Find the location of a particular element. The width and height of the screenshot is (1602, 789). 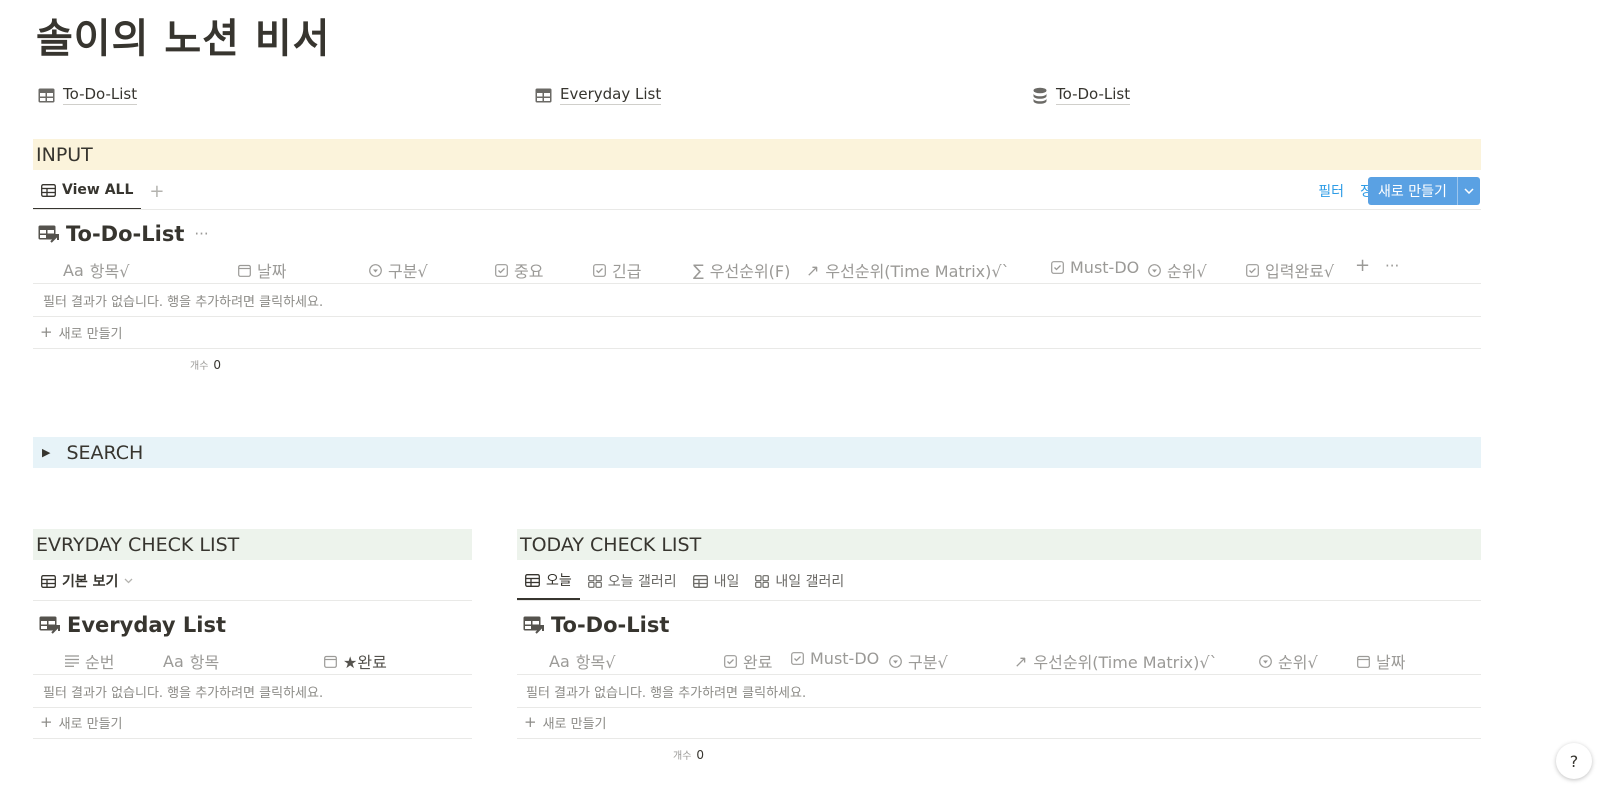

count-value: 0 is located at coordinates (700, 755).